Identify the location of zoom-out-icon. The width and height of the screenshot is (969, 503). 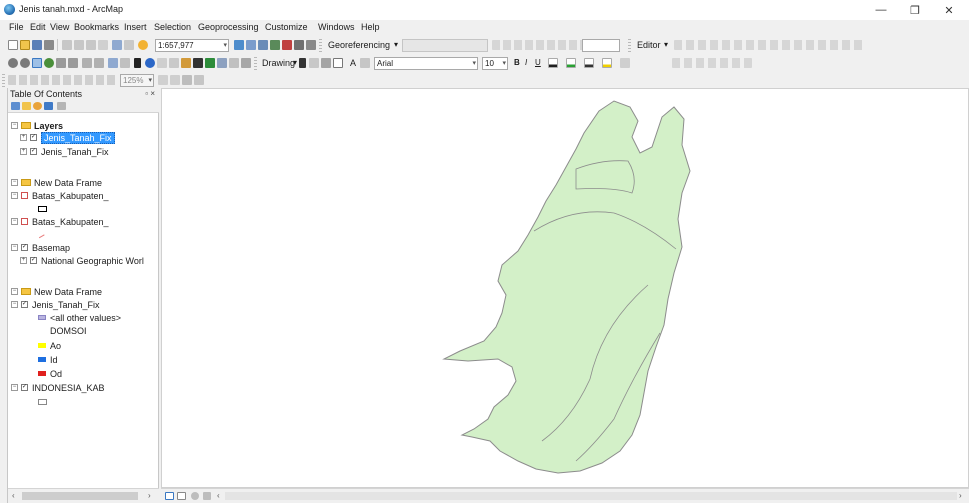
(25, 63).